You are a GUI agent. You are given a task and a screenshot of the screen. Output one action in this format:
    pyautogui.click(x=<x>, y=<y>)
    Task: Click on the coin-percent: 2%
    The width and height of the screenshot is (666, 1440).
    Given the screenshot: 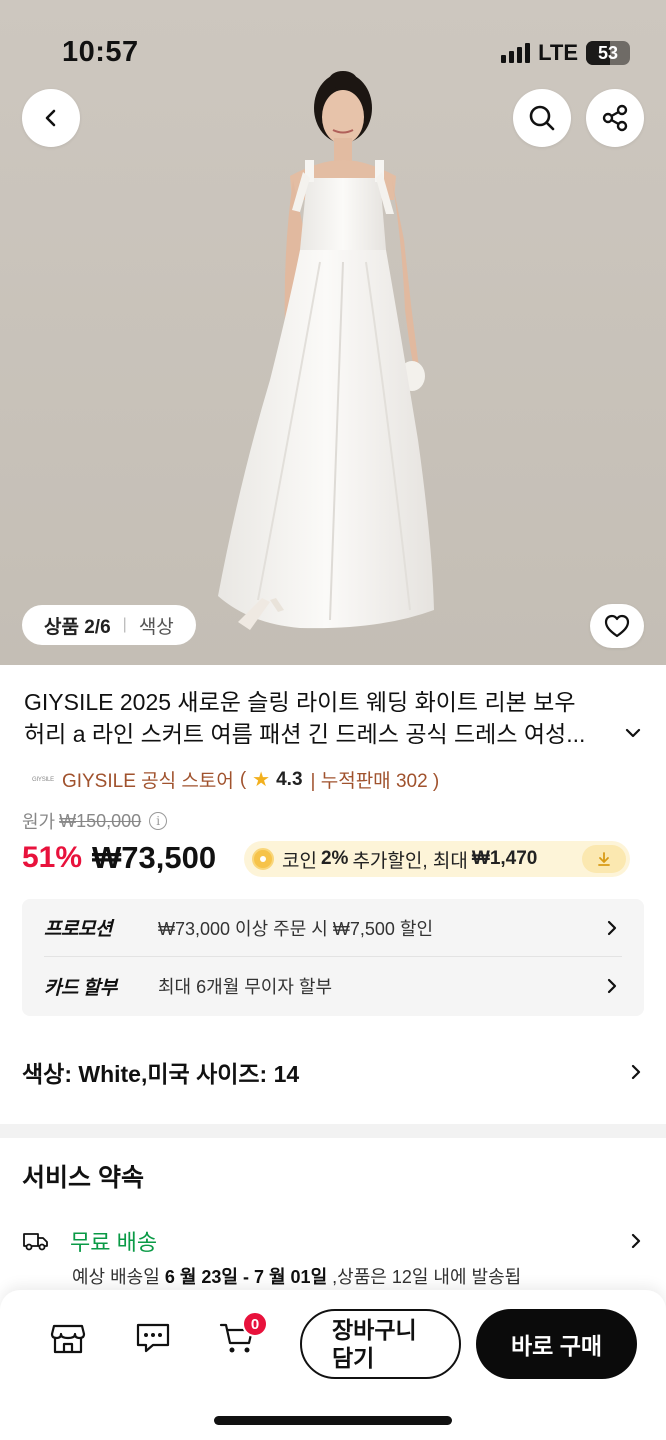 What is the action you would take?
    pyautogui.click(x=334, y=858)
    